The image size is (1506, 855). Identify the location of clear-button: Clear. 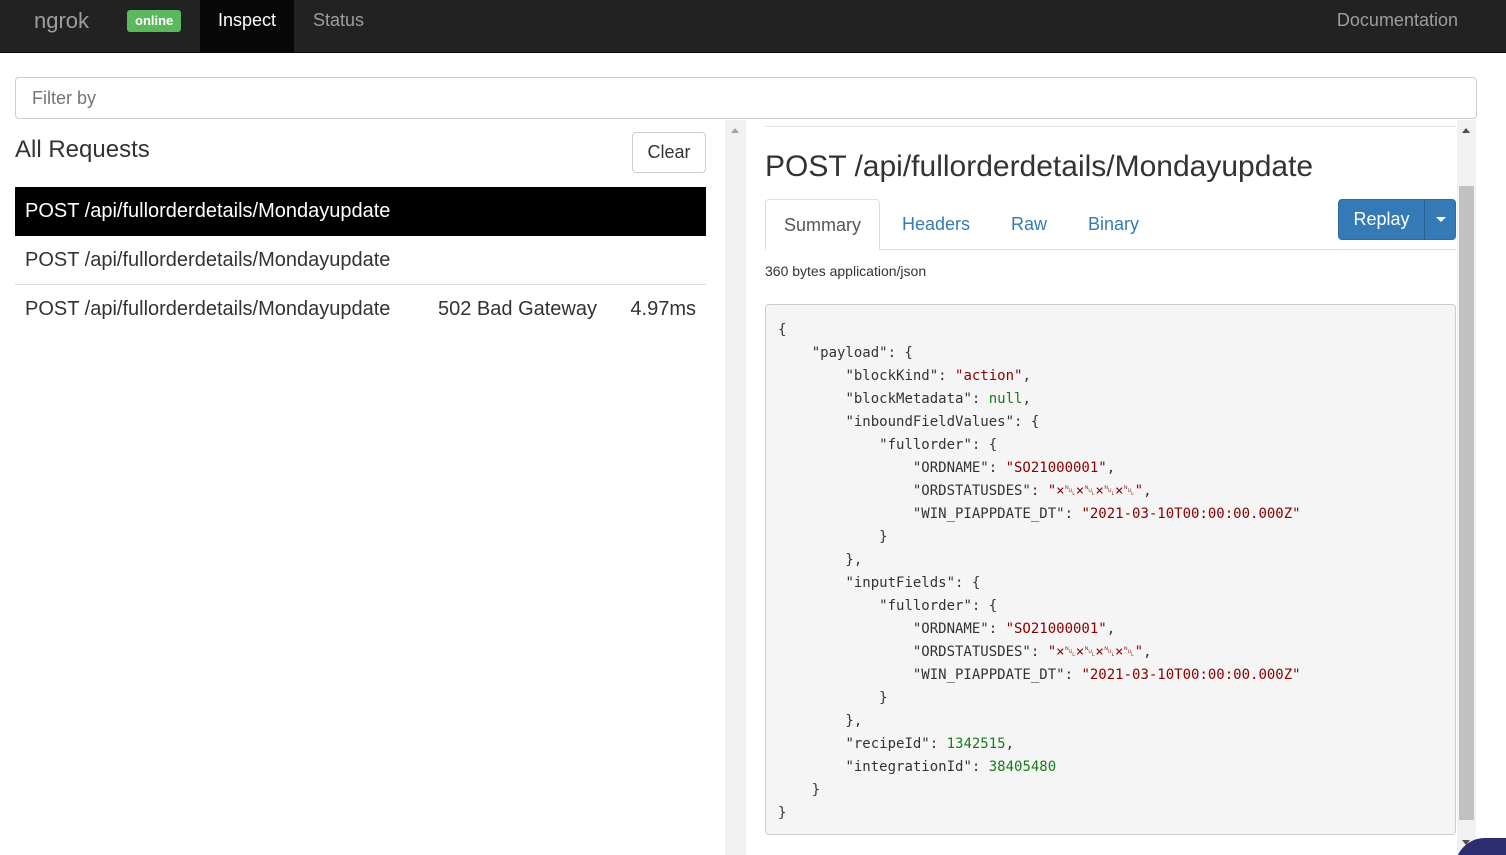
(669, 152).